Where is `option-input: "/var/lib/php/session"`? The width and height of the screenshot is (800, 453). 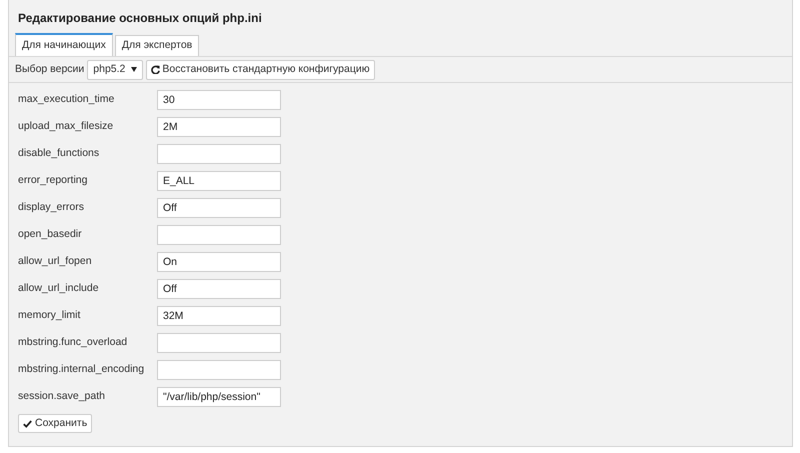
option-input: "/var/lib/php/session" is located at coordinates (219, 397).